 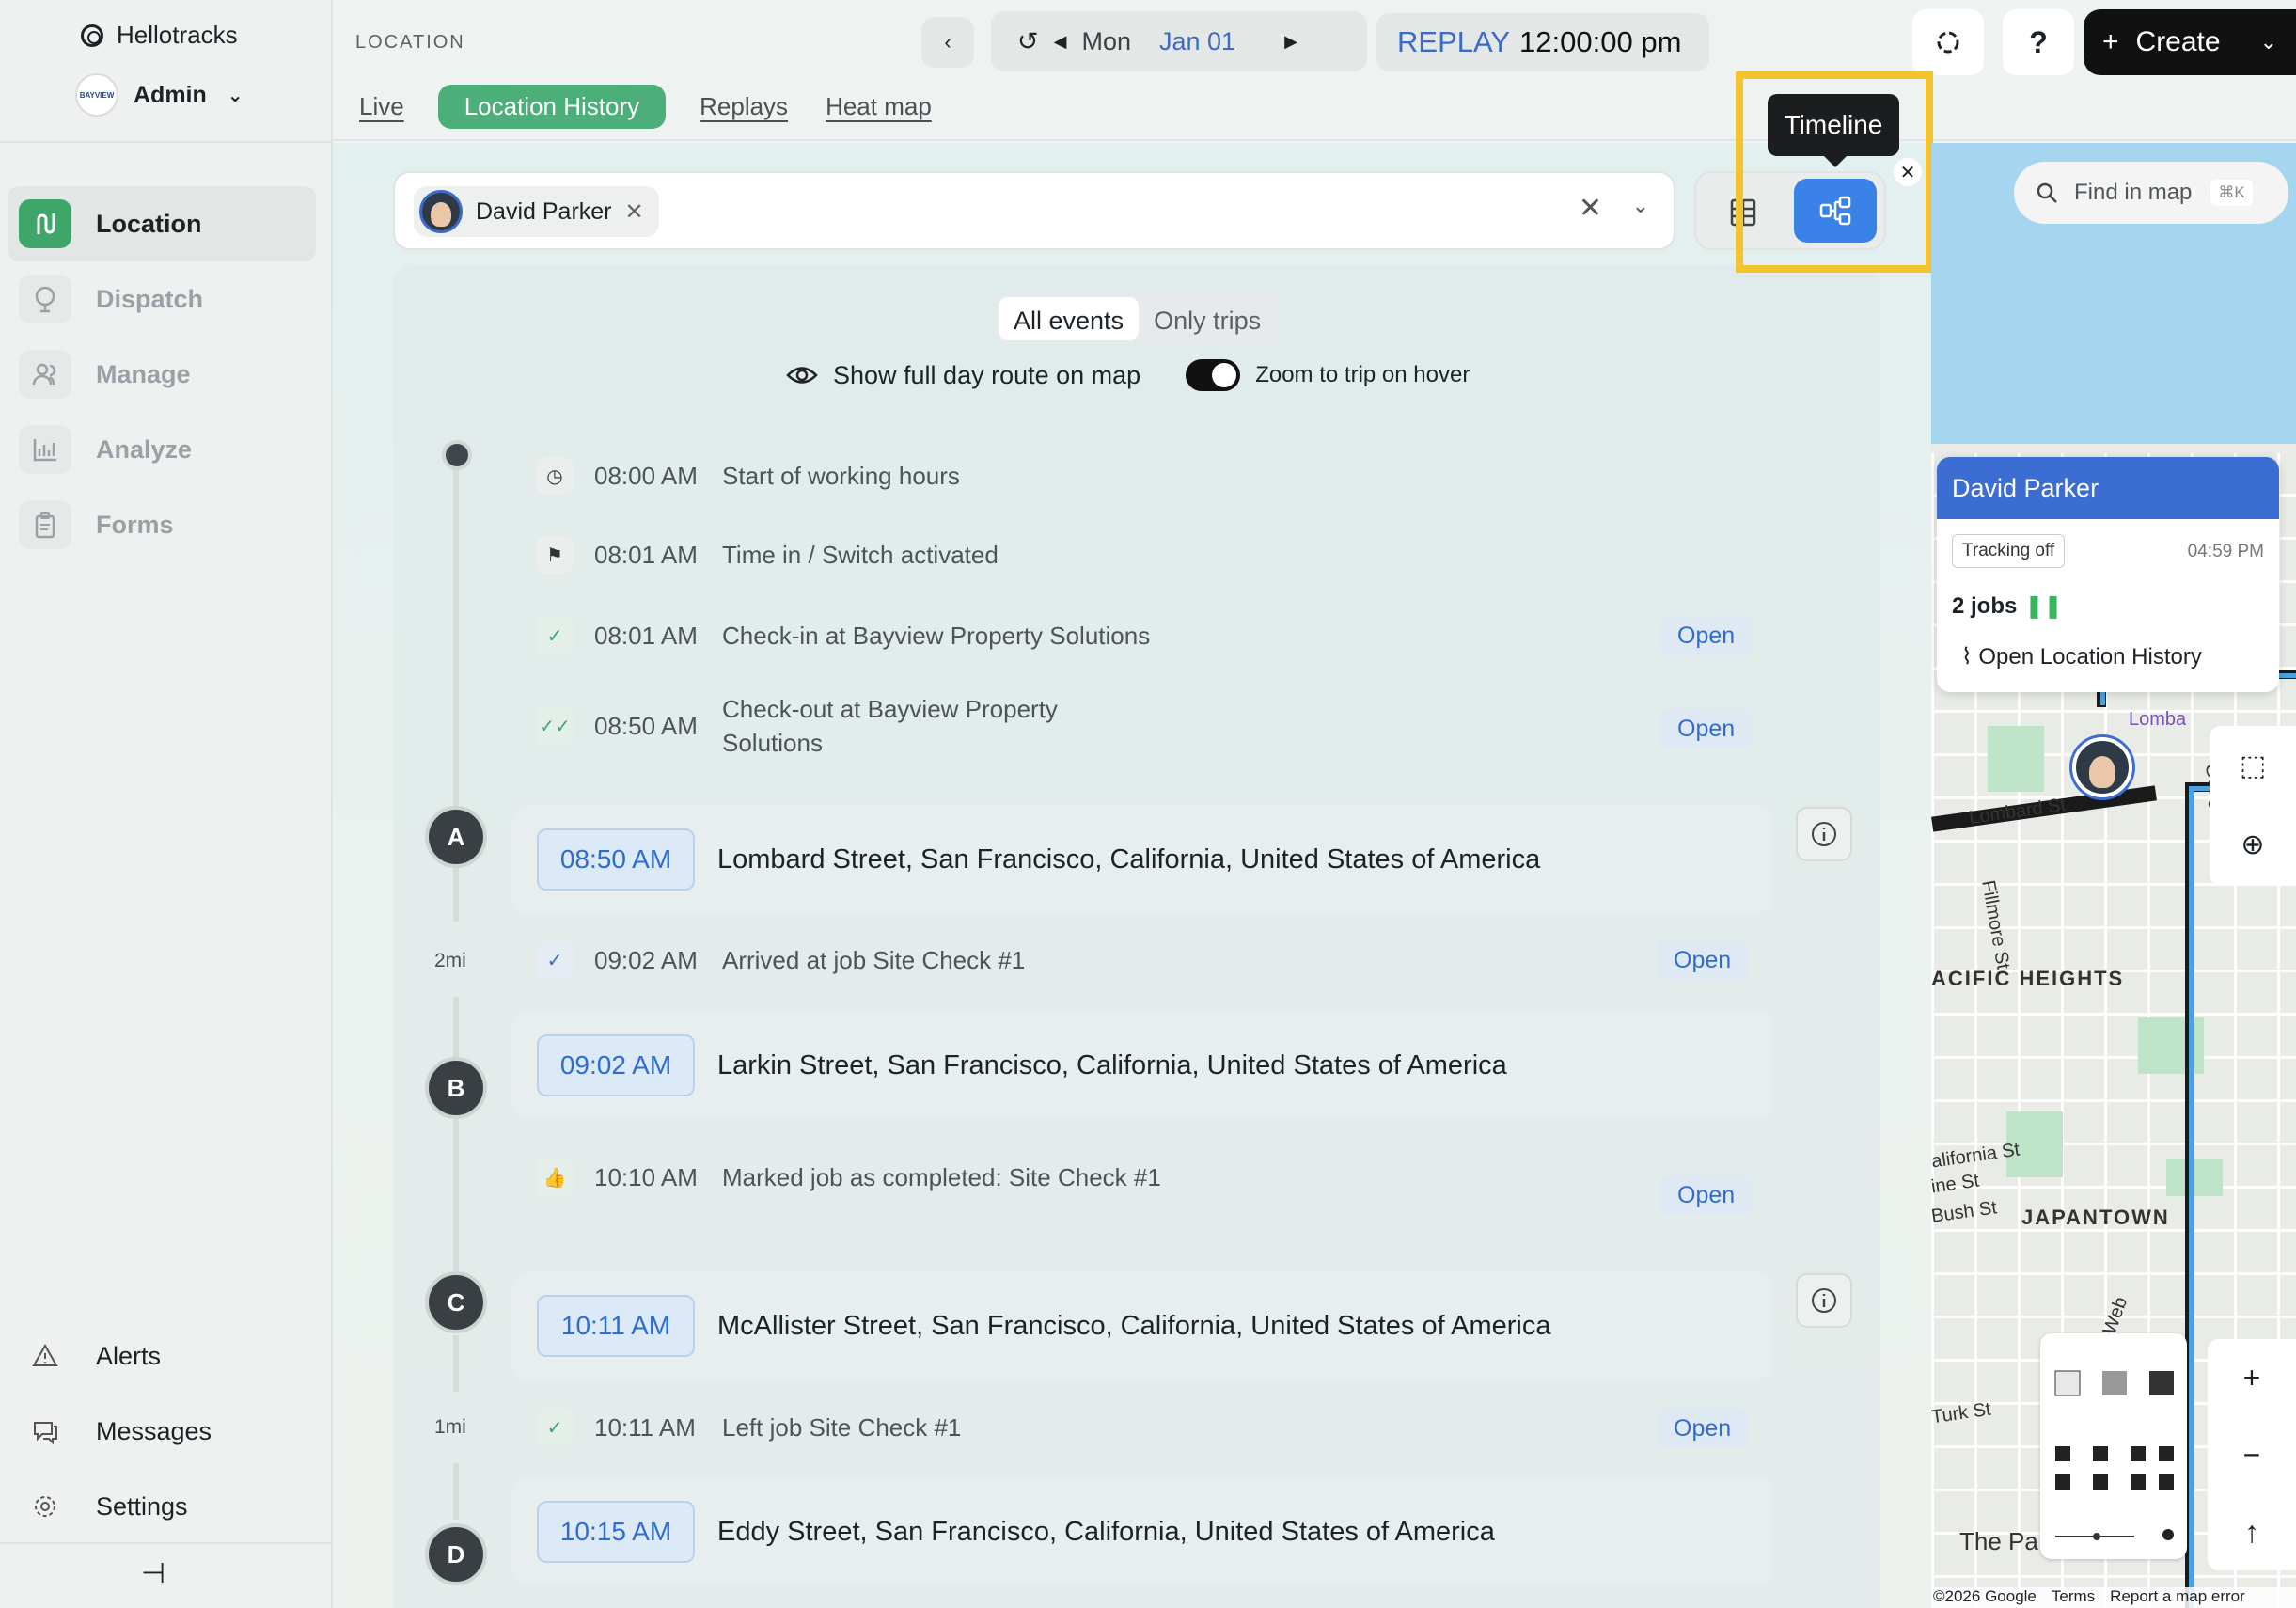 I want to click on chevron-left-icon: ‹, so click(x=948, y=42).